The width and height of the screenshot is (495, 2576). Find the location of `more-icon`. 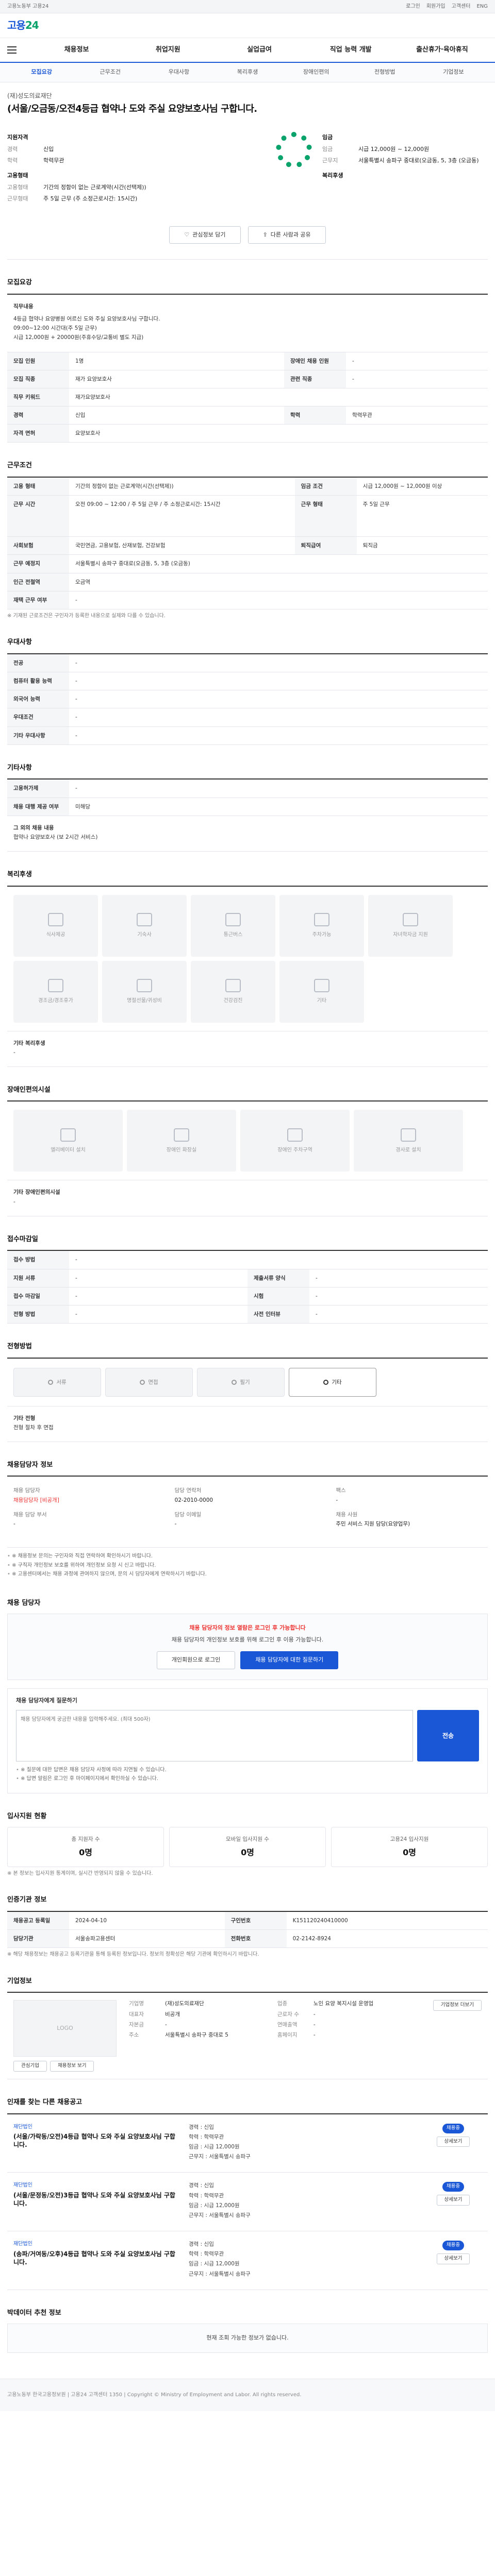

more-icon is located at coordinates (321, 985).